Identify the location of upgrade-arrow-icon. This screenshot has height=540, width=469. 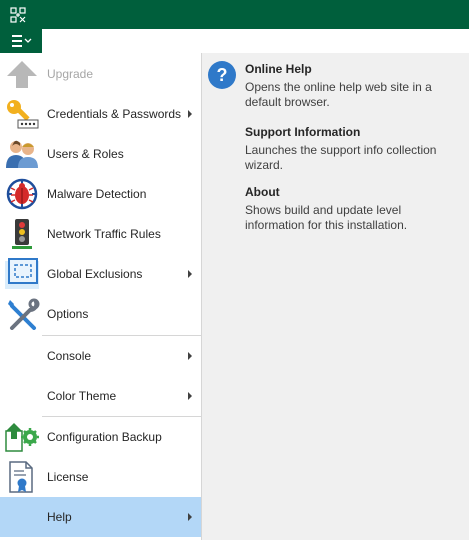
(22, 74).